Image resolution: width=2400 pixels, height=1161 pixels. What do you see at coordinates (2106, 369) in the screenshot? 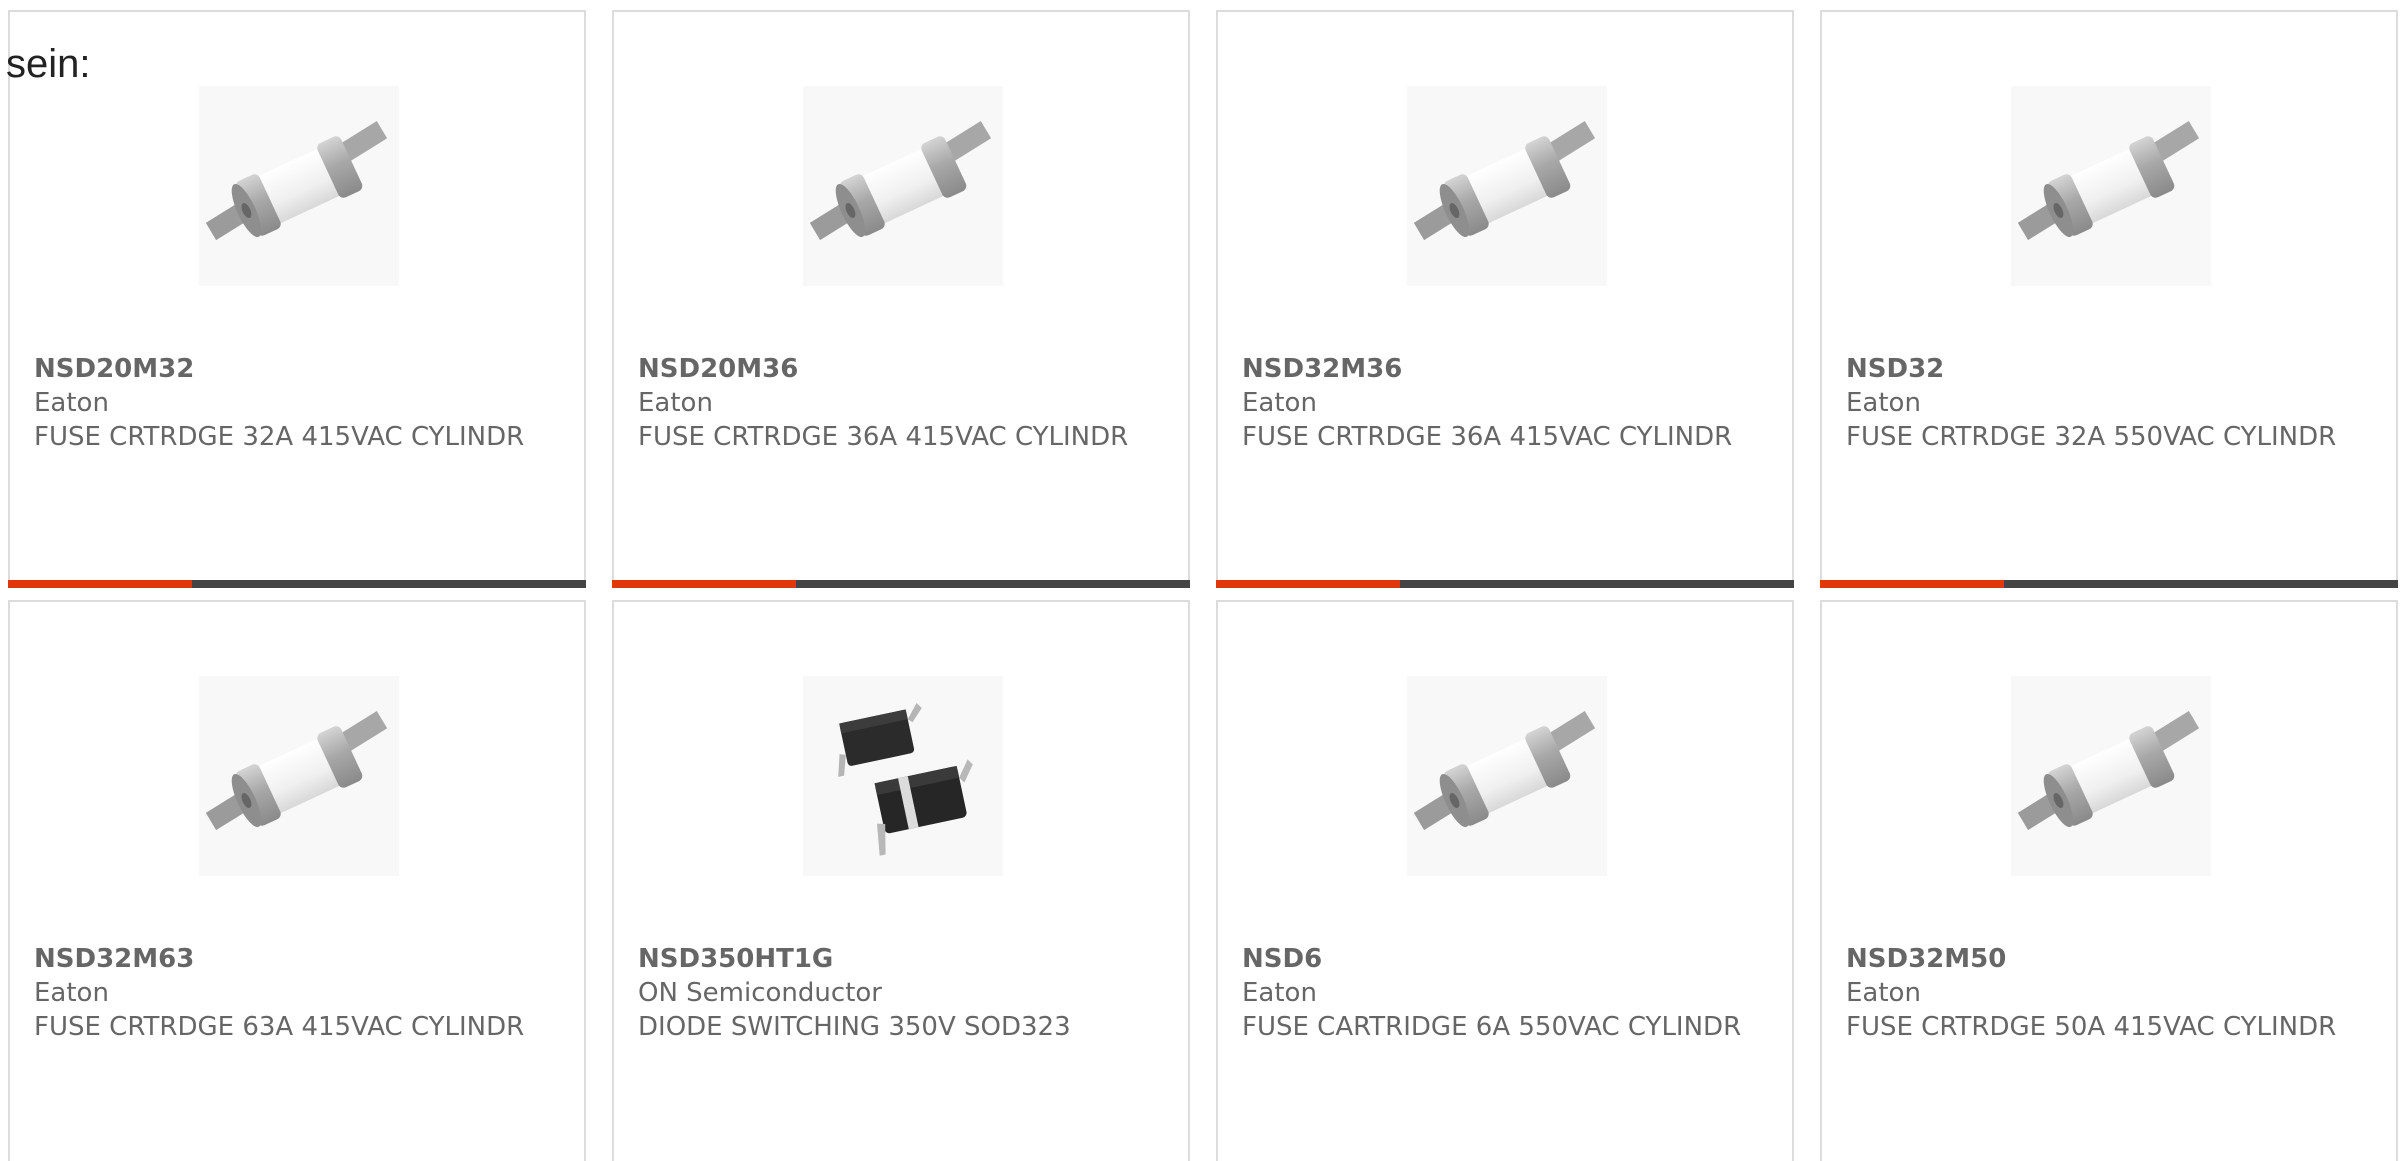
I see `part-number: NSD32` at bounding box center [2106, 369].